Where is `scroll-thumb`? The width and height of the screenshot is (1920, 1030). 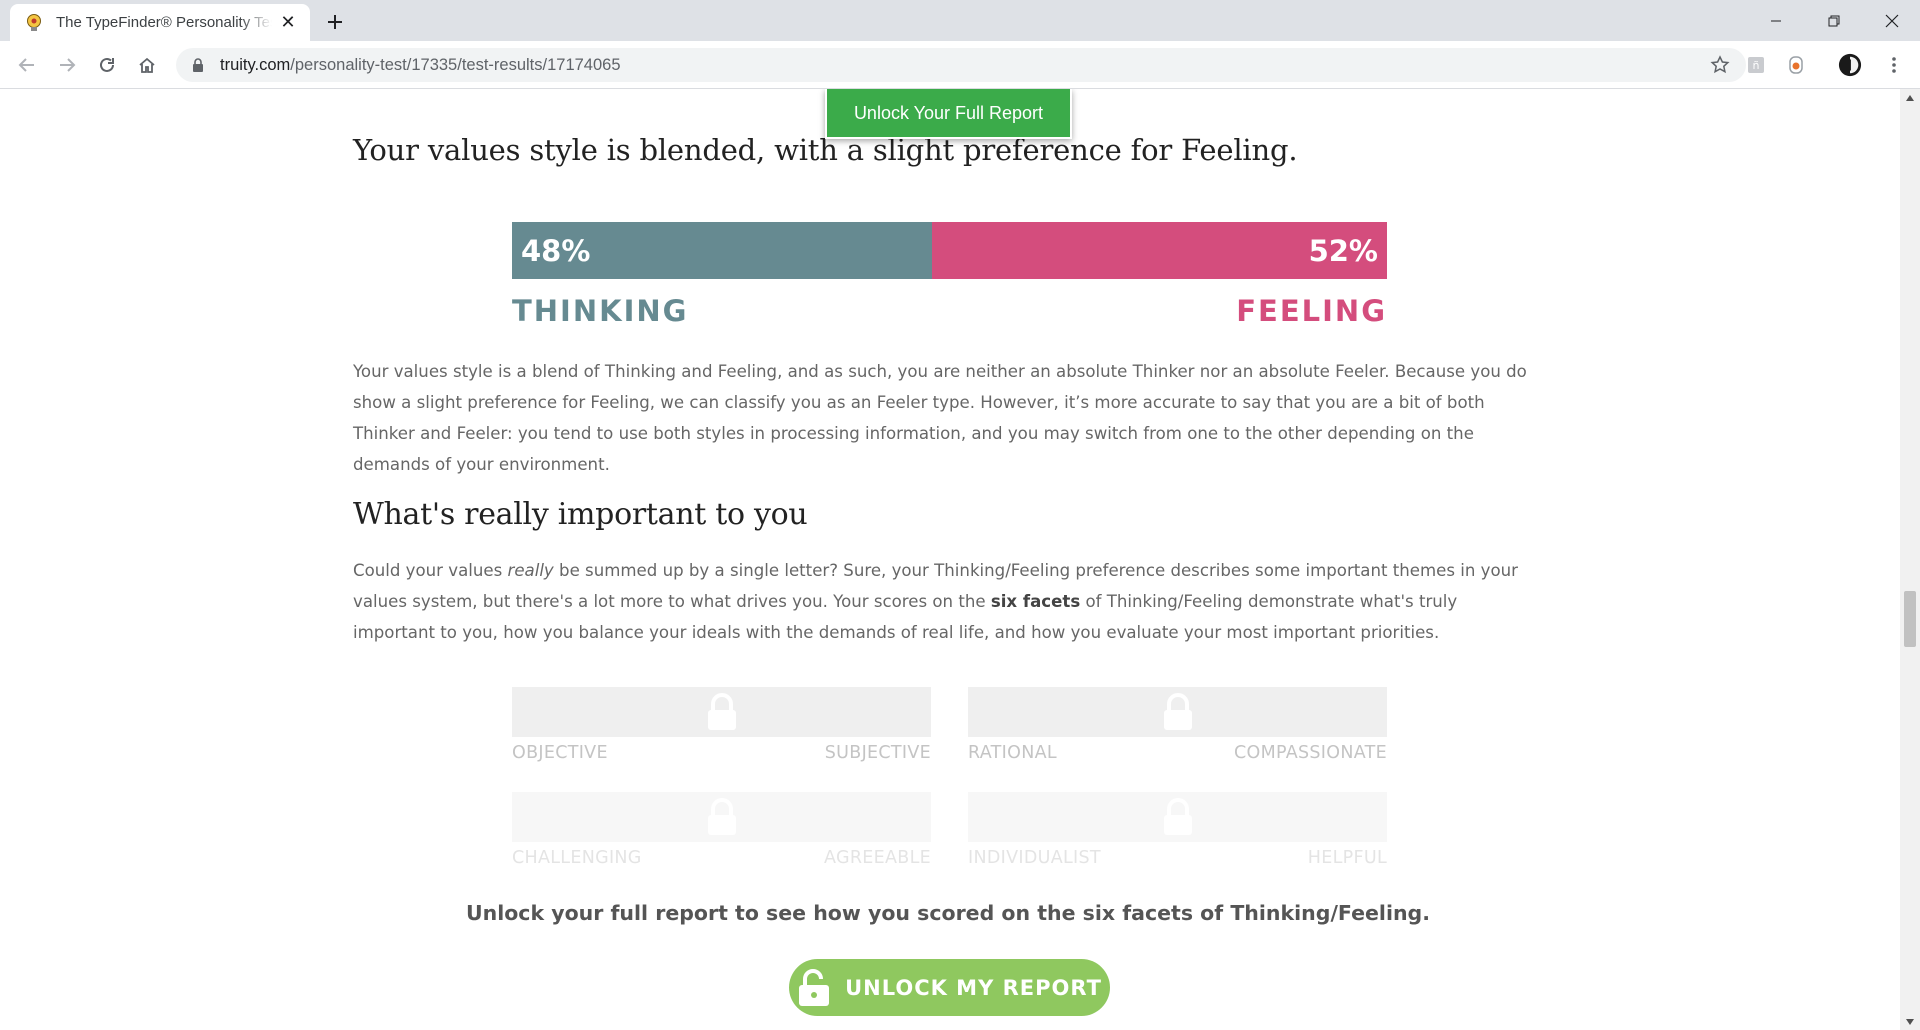
scroll-thumb is located at coordinates (1910, 619).